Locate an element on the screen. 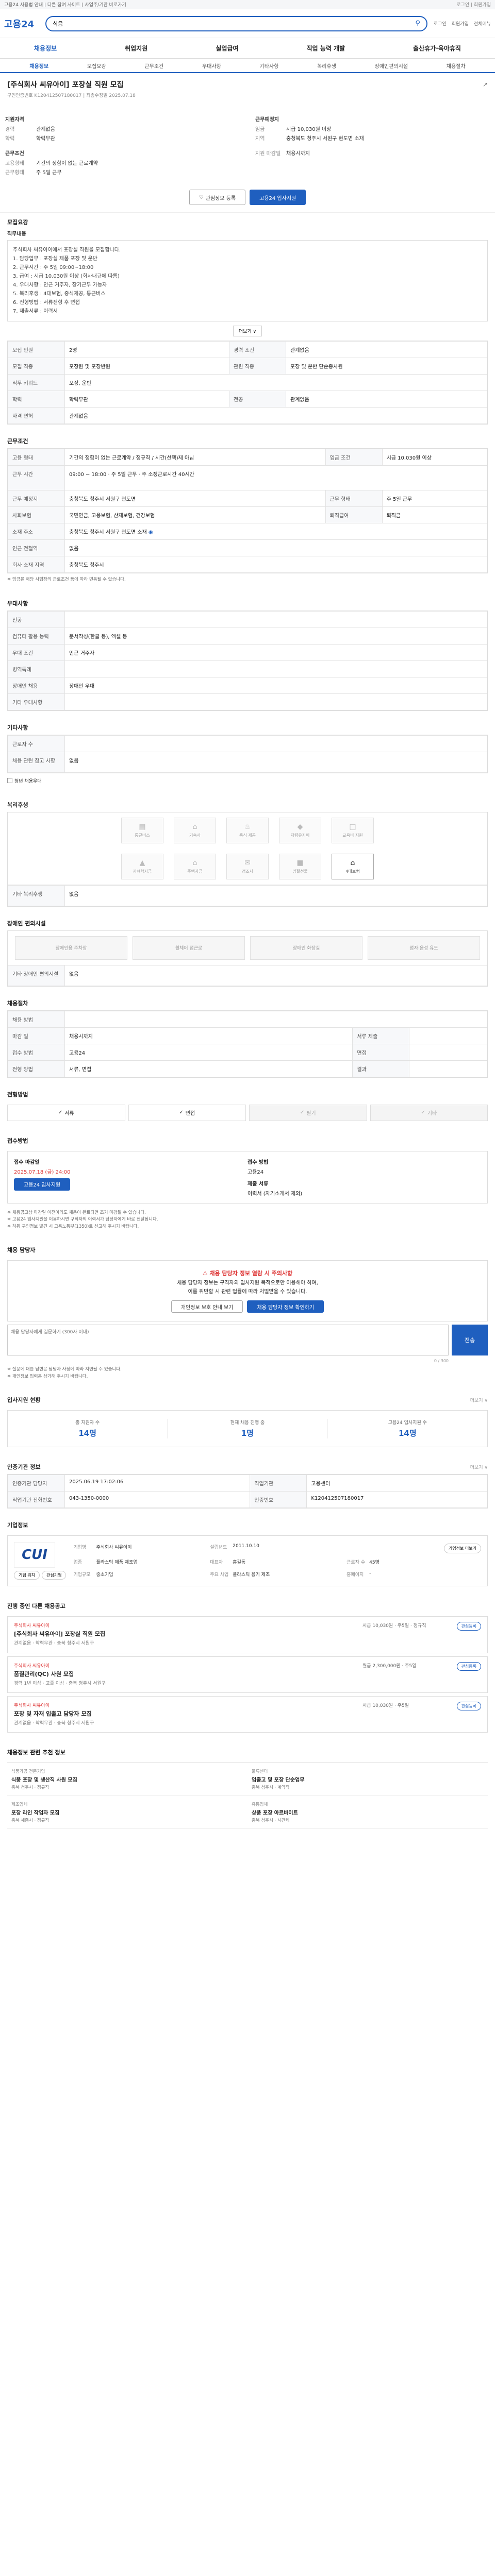 The image size is (495, 2576). header-link-signup: 회원가입 is located at coordinates (460, 23).